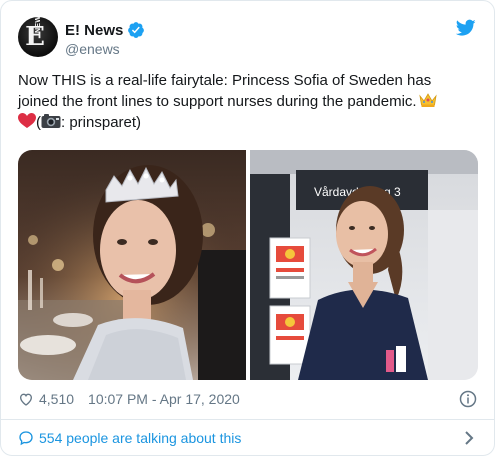  What do you see at coordinates (26, 399) in the screenshot?
I see `heart-icon` at bounding box center [26, 399].